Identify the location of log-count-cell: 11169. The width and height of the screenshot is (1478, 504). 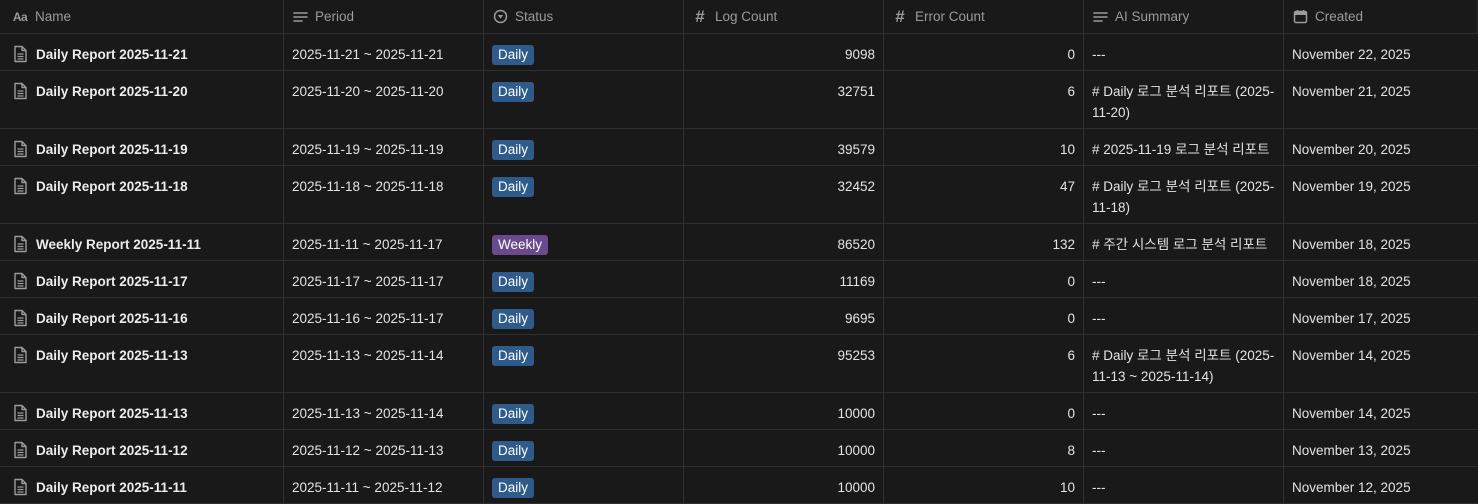
(784, 279).